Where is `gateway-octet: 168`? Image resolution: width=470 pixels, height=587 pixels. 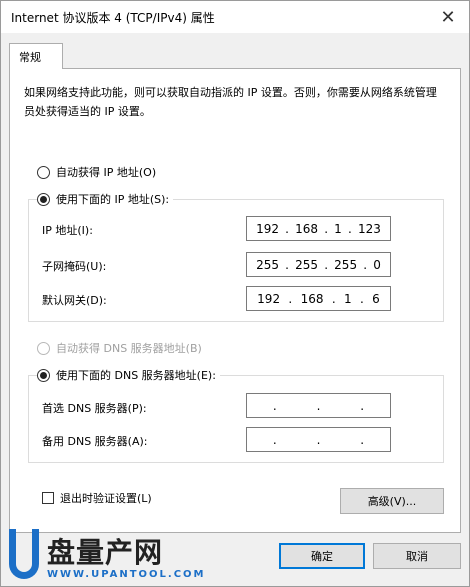 gateway-octet: 168 is located at coordinates (312, 298).